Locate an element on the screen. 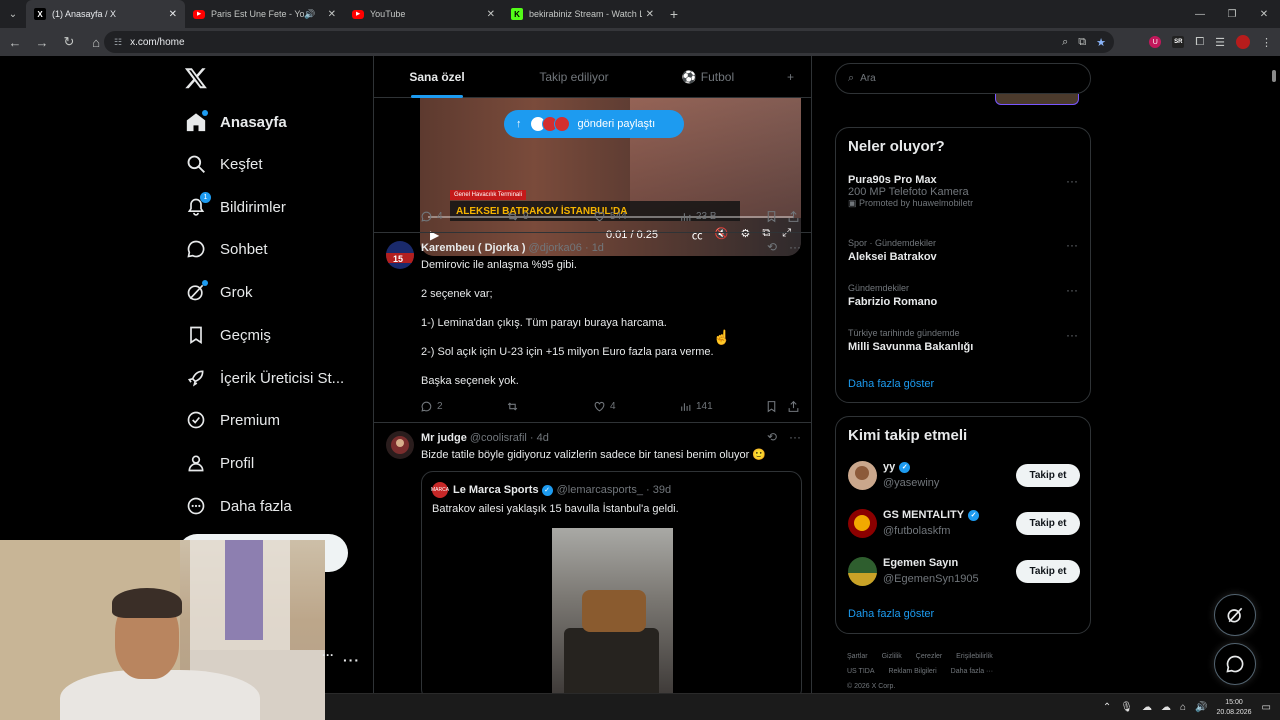 This screenshot has width=1280, height=720. bookmark-star-icon: ★ is located at coordinates (1101, 42).